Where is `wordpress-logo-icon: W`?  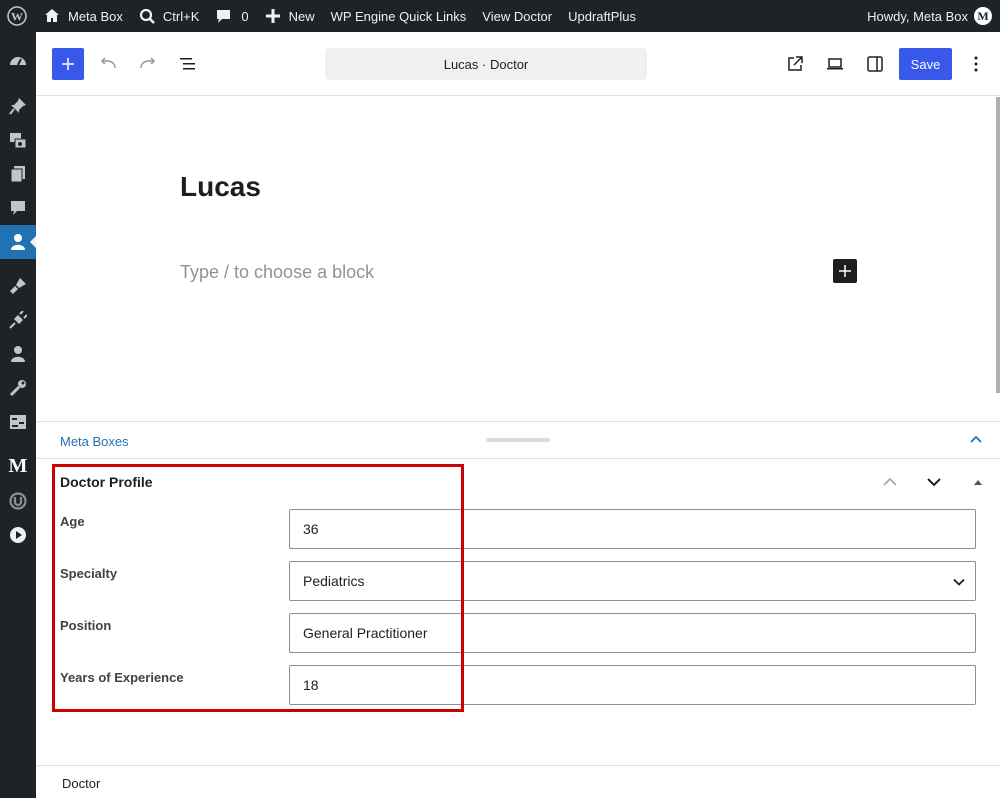
wordpress-logo-icon: W is located at coordinates (17, 16).